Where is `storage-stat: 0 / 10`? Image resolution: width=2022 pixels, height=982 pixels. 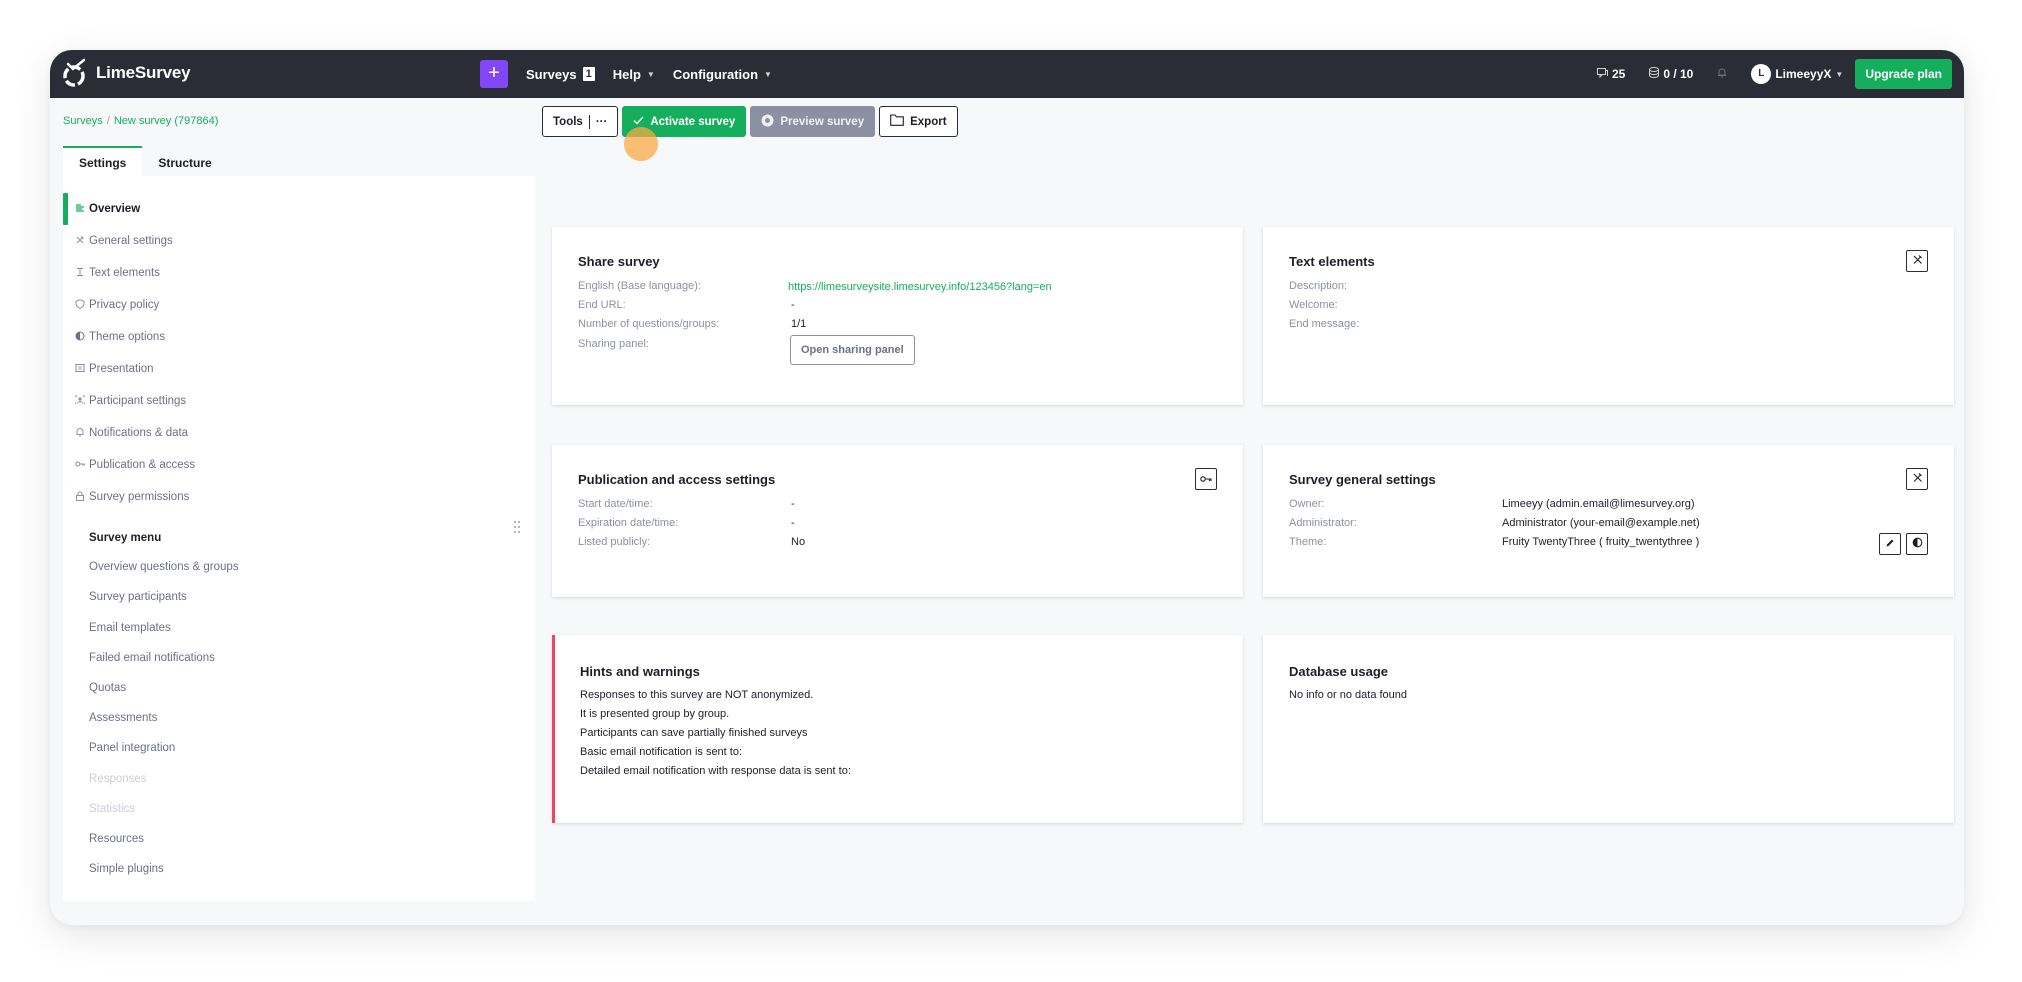
storage-stat: 0 / 10 is located at coordinates (1671, 74).